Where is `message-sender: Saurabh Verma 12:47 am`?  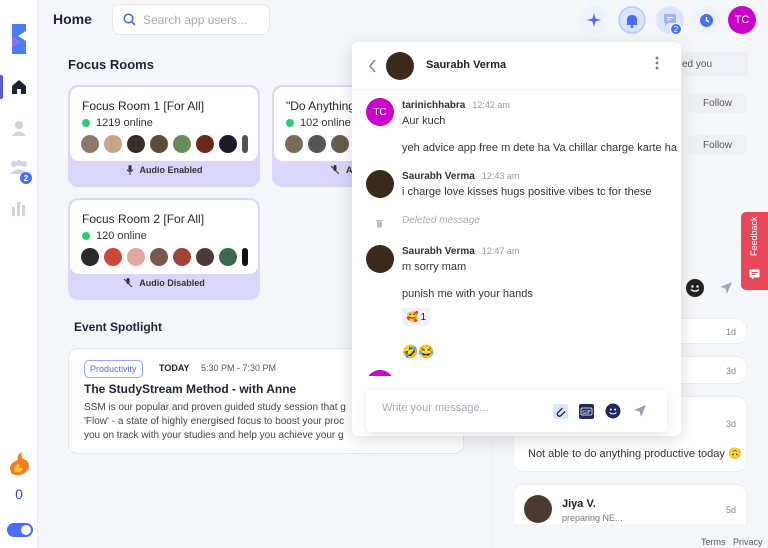
message-sender: Saurabh Verma 12:47 am is located at coordinates (460, 251).